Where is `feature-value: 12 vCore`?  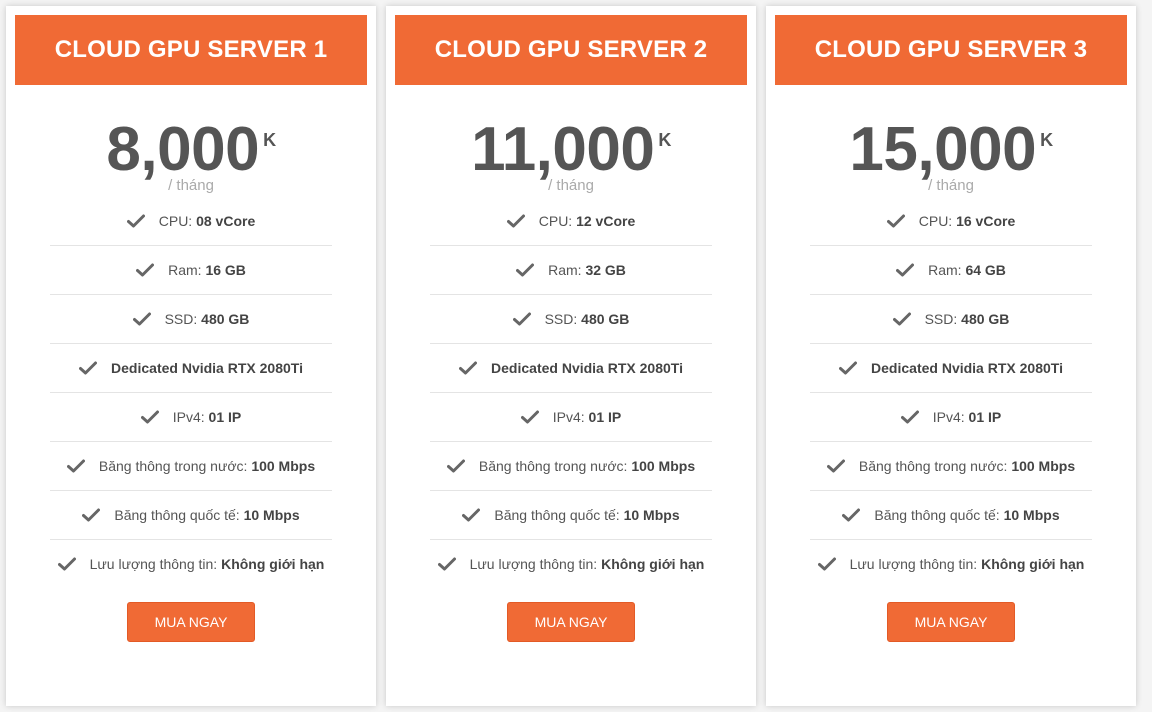
feature-value: 12 vCore is located at coordinates (606, 221).